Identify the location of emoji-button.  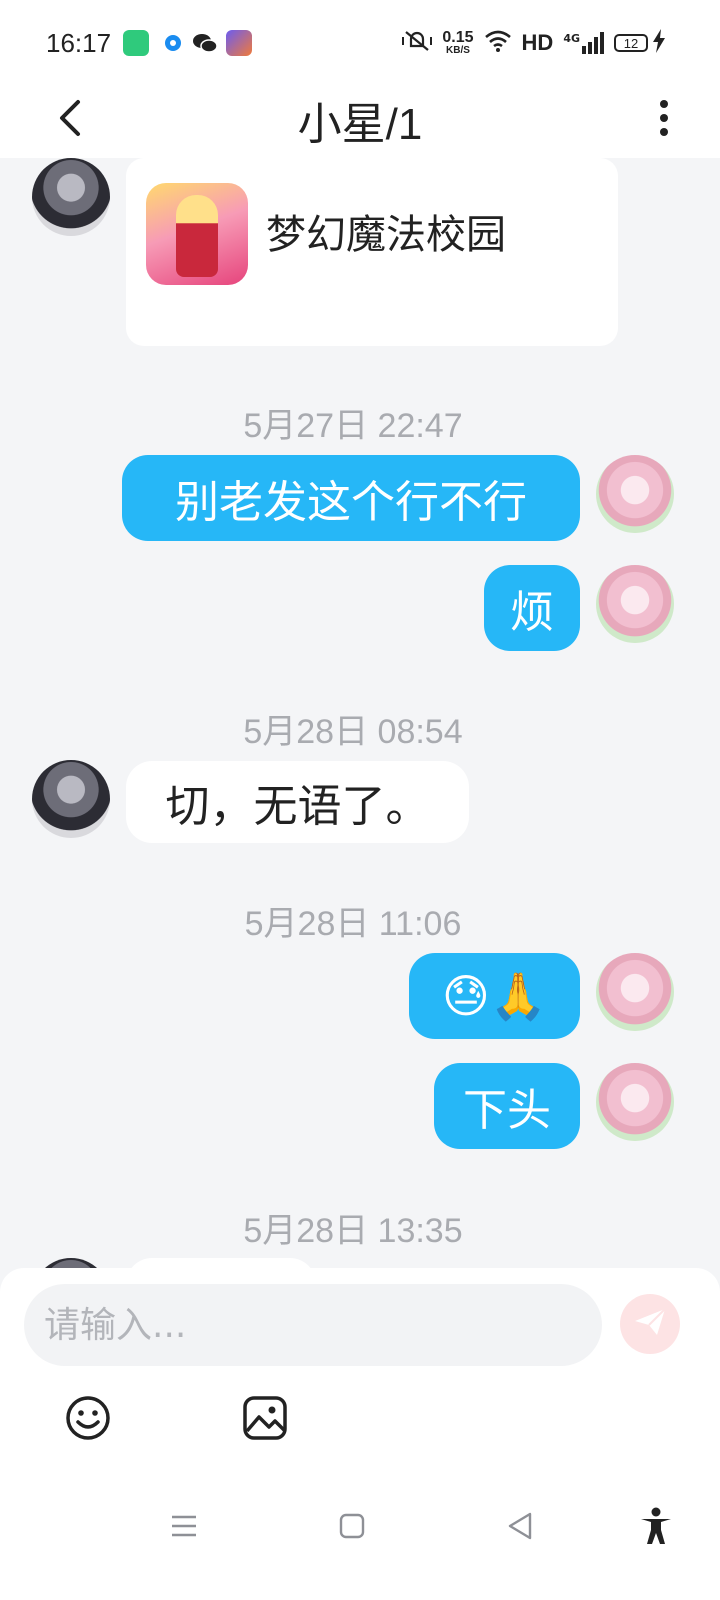
(88, 1420).